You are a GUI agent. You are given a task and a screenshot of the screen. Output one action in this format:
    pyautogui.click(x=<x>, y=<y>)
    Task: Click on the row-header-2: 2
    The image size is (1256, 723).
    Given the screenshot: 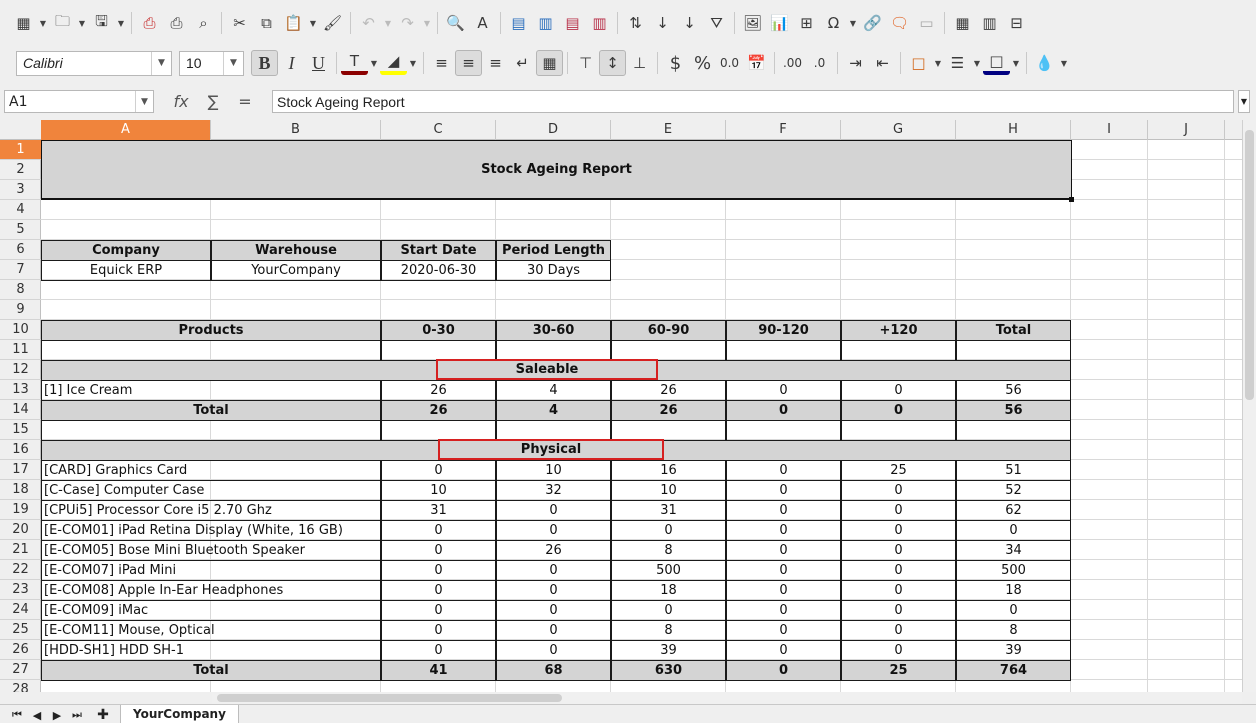 What is the action you would take?
    pyautogui.click(x=20, y=170)
    